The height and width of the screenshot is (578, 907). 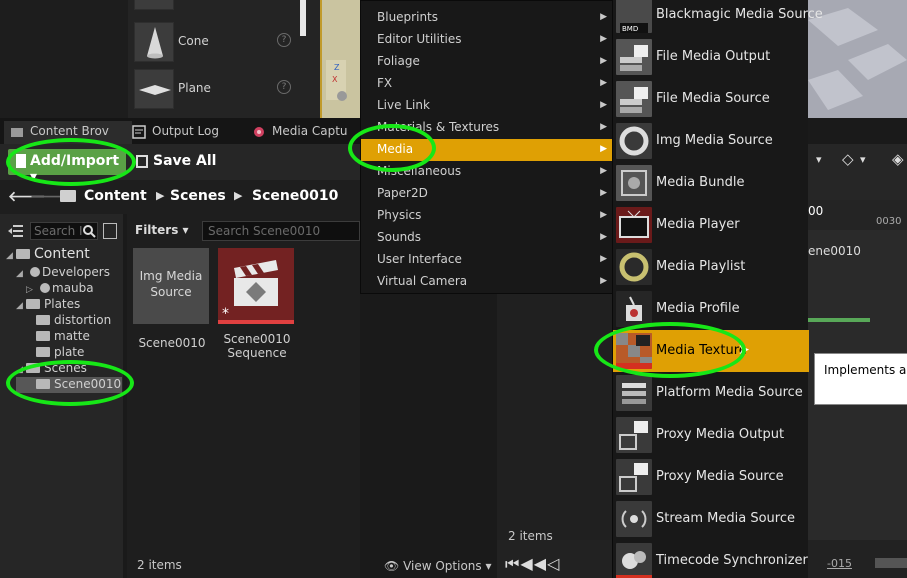 What do you see at coordinates (88, 384) in the screenshot?
I see `tree-label: Scene0010` at bounding box center [88, 384].